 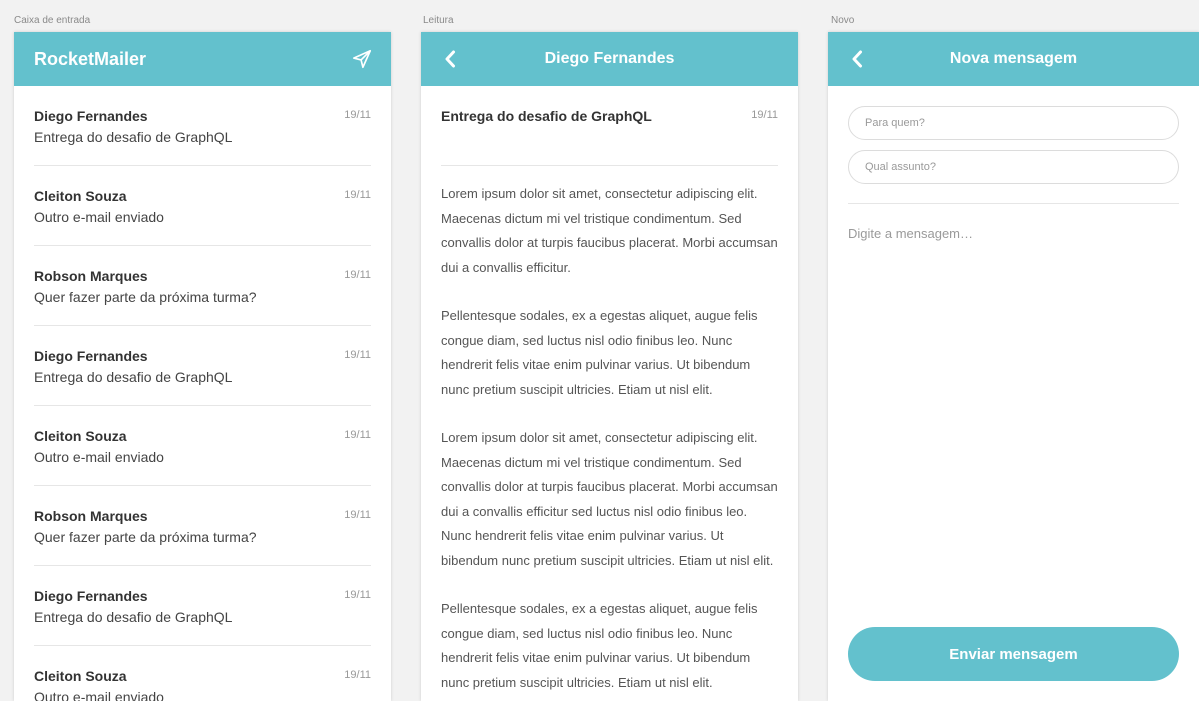 What do you see at coordinates (202, 59) in the screenshot?
I see `inbox-header: RocketMailer` at bounding box center [202, 59].